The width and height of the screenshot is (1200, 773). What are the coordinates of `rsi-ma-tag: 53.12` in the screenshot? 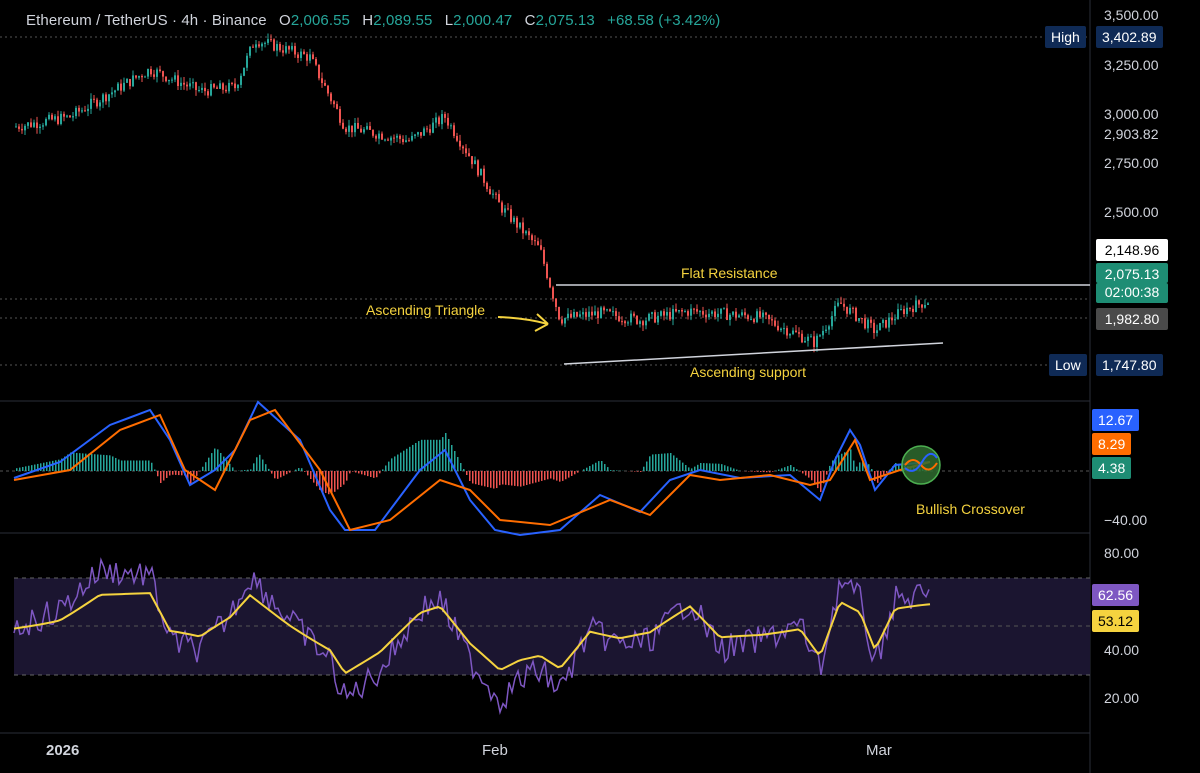 It's located at (1116, 621).